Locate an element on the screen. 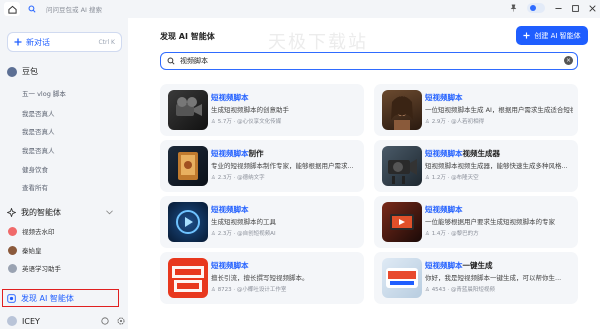  search-value: 视频脚本 is located at coordinates (194, 61).